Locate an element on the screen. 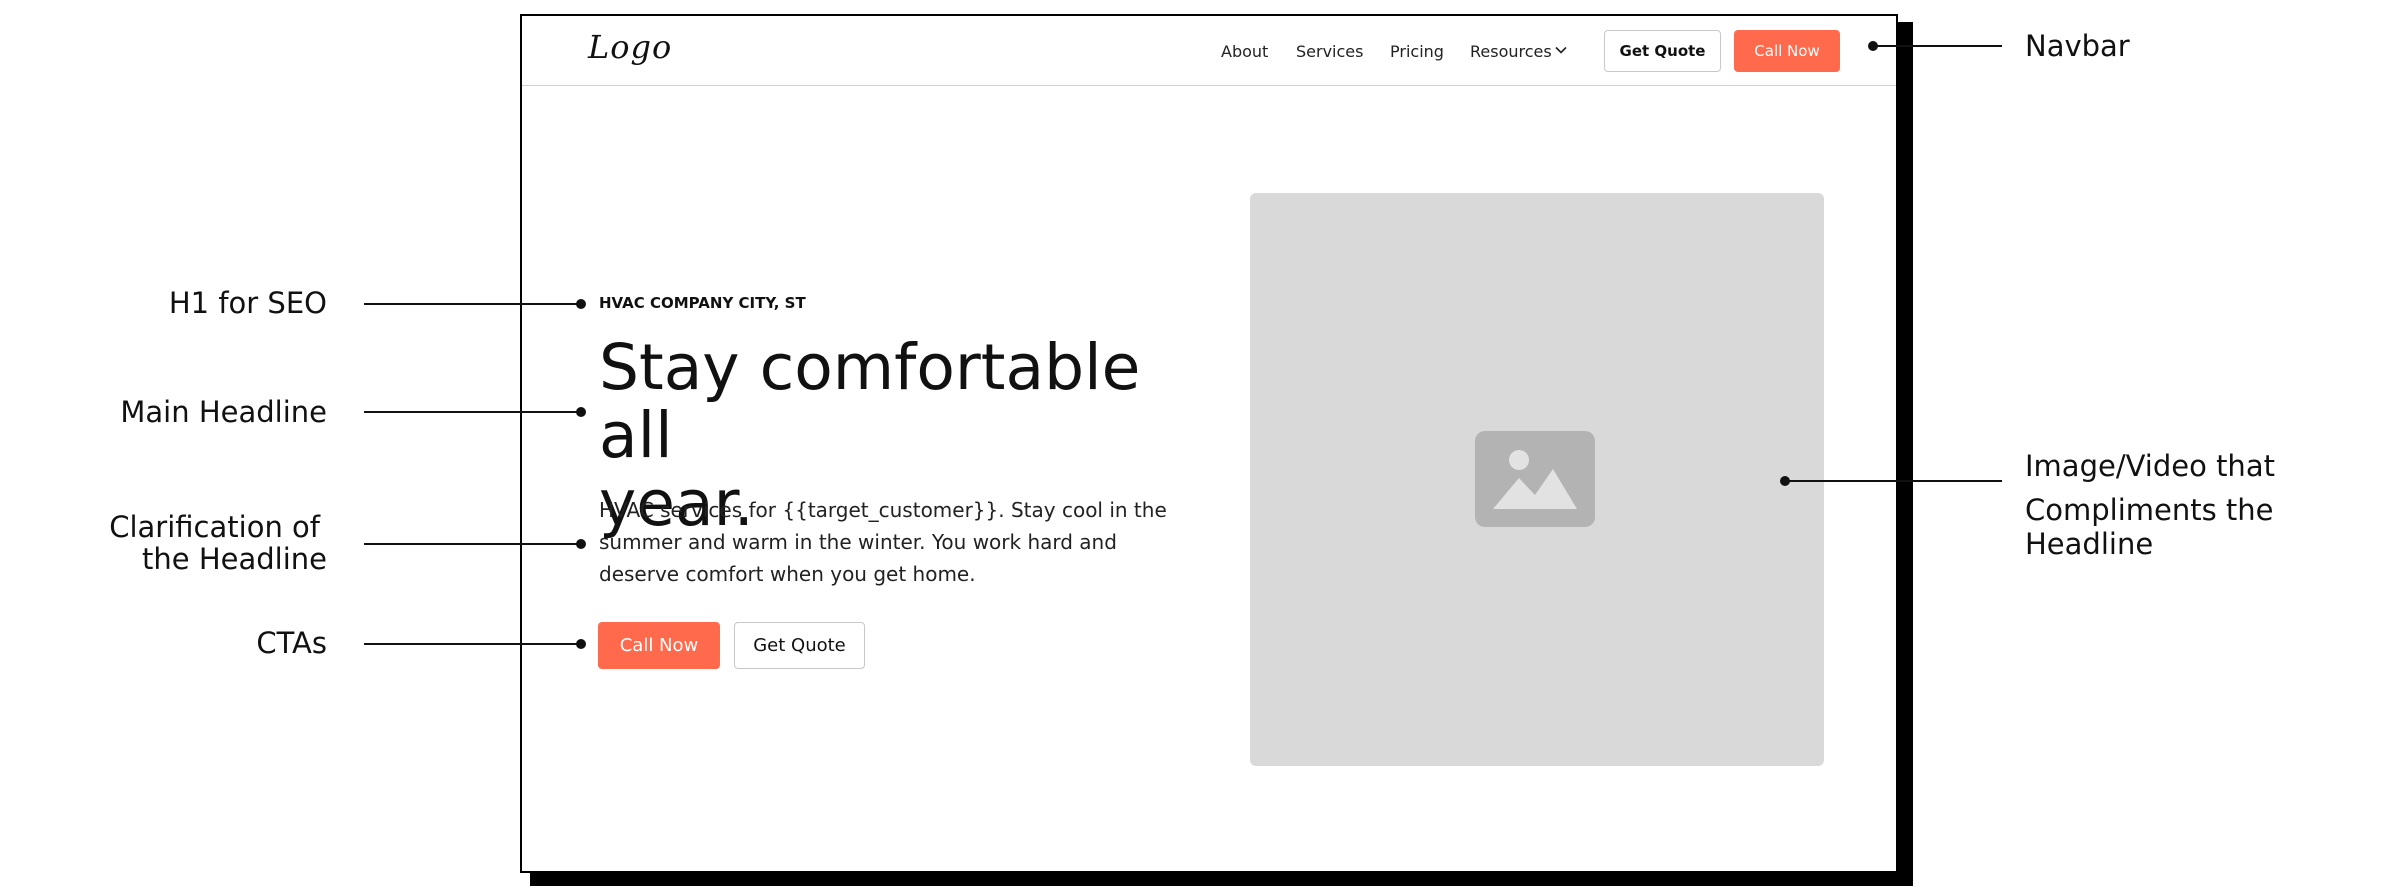  headline-line-1: Stay comfortable all is located at coordinates (870, 401).